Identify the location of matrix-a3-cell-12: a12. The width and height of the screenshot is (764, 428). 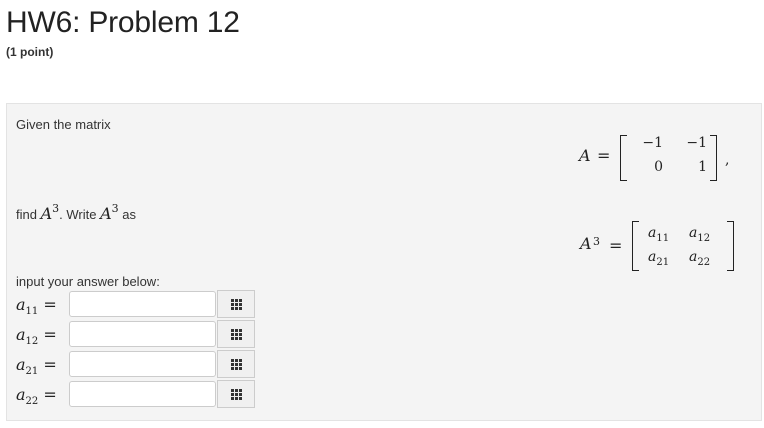
(700, 234).